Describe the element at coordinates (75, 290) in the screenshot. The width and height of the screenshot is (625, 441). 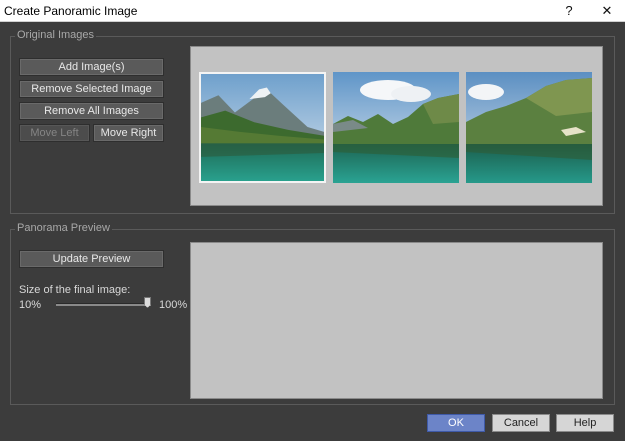
I see `size-label: Size of the final image:` at that location.